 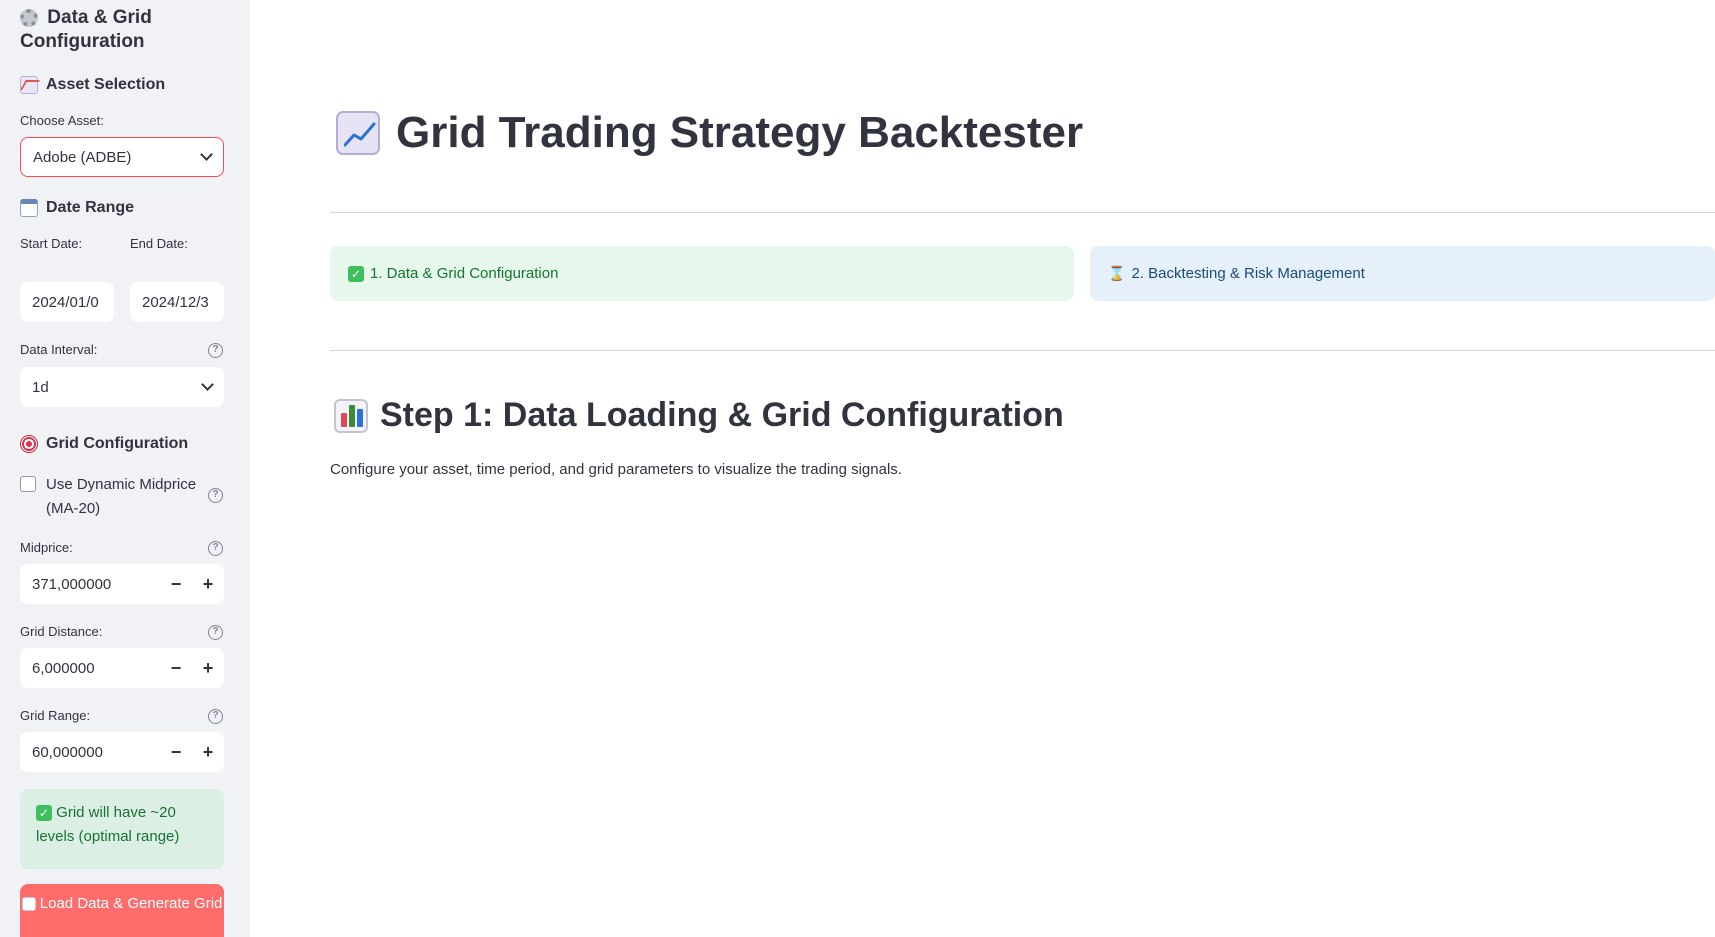 What do you see at coordinates (62, 120) in the screenshot?
I see `choose-asset-label: Choose Asset:` at bounding box center [62, 120].